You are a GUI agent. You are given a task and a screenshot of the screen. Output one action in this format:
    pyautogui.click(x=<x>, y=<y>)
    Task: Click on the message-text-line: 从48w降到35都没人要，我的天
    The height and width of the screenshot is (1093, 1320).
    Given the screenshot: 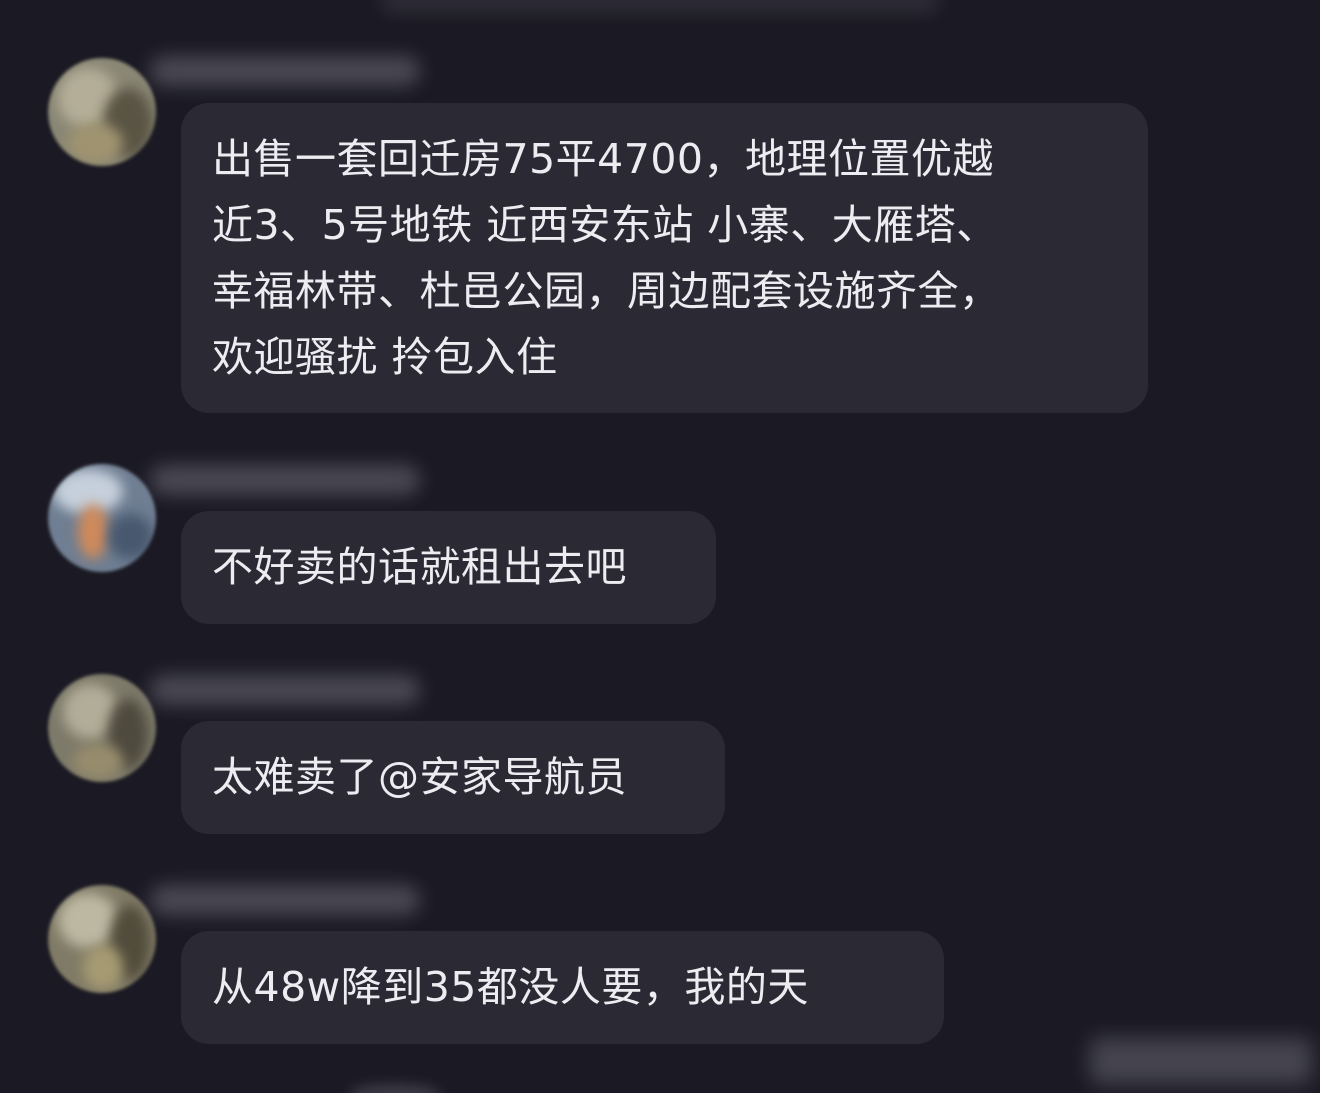 What is the action you would take?
    pyautogui.click(x=510, y=987)
    